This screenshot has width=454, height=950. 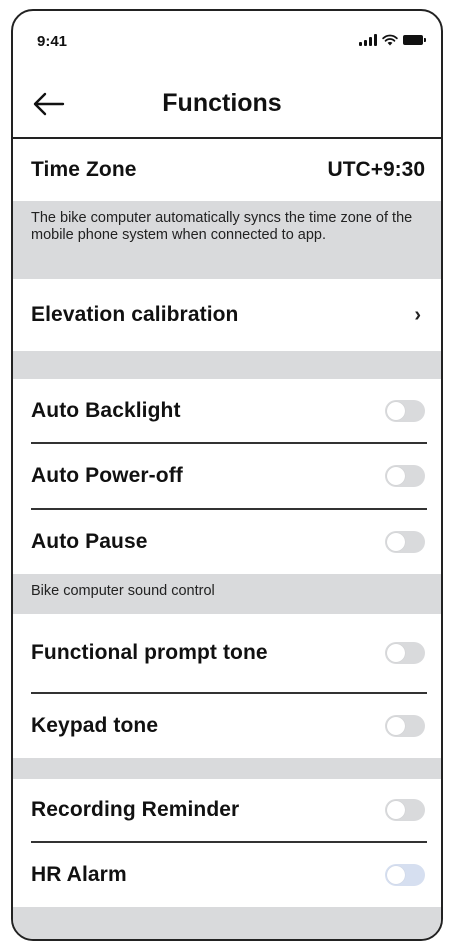 What do you see at coordinates (227, 542) in the screenshot?
I see `toggle-row-auto-pause: Auto Pause` at bounding box center [227, 542].